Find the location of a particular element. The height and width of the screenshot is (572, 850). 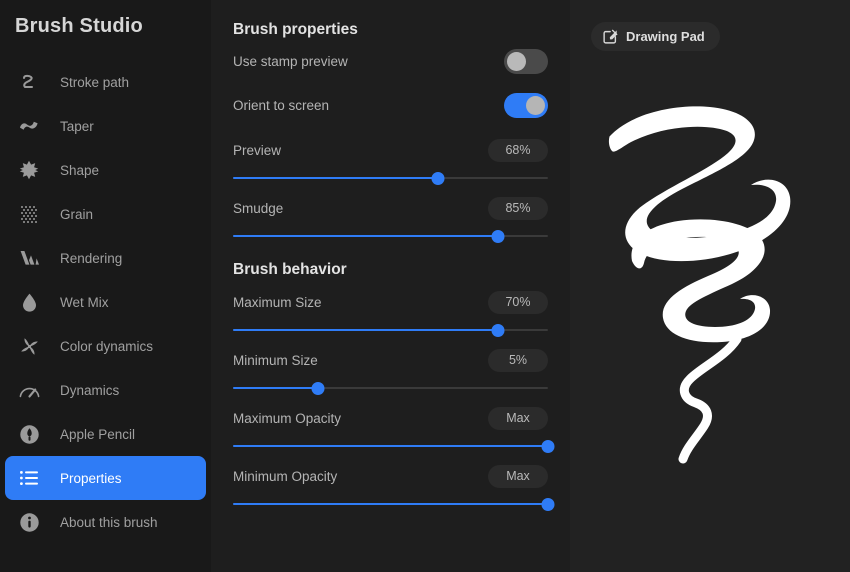

sidebar-item-label: Color dynamics is located at coordinates (107, 346).